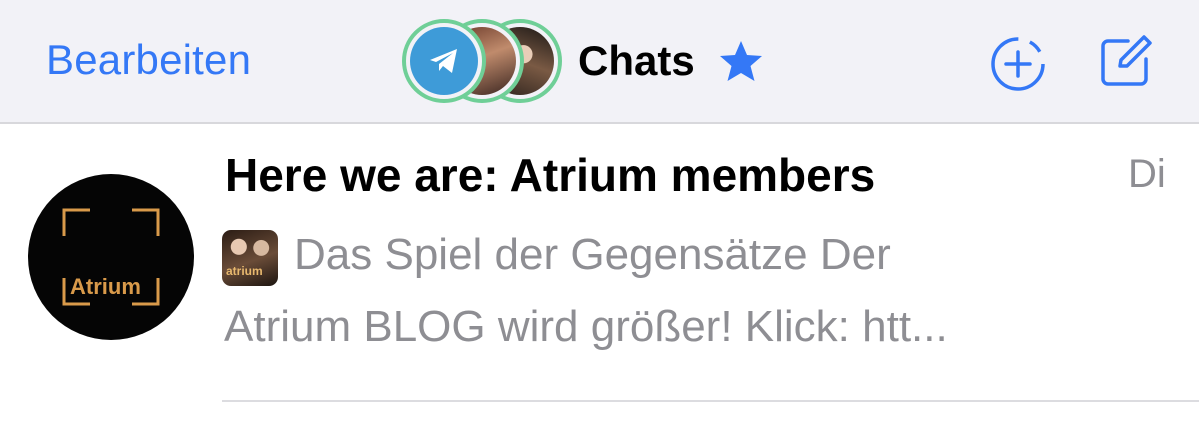 This screenshot has width=1199, height=435. I want to click on telegram-story, so click(444, 61).